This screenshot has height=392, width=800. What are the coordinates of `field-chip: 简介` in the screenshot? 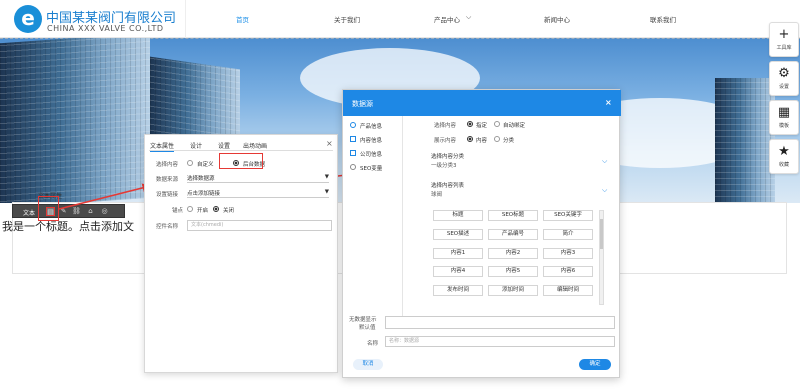 It's located at (568, 234).